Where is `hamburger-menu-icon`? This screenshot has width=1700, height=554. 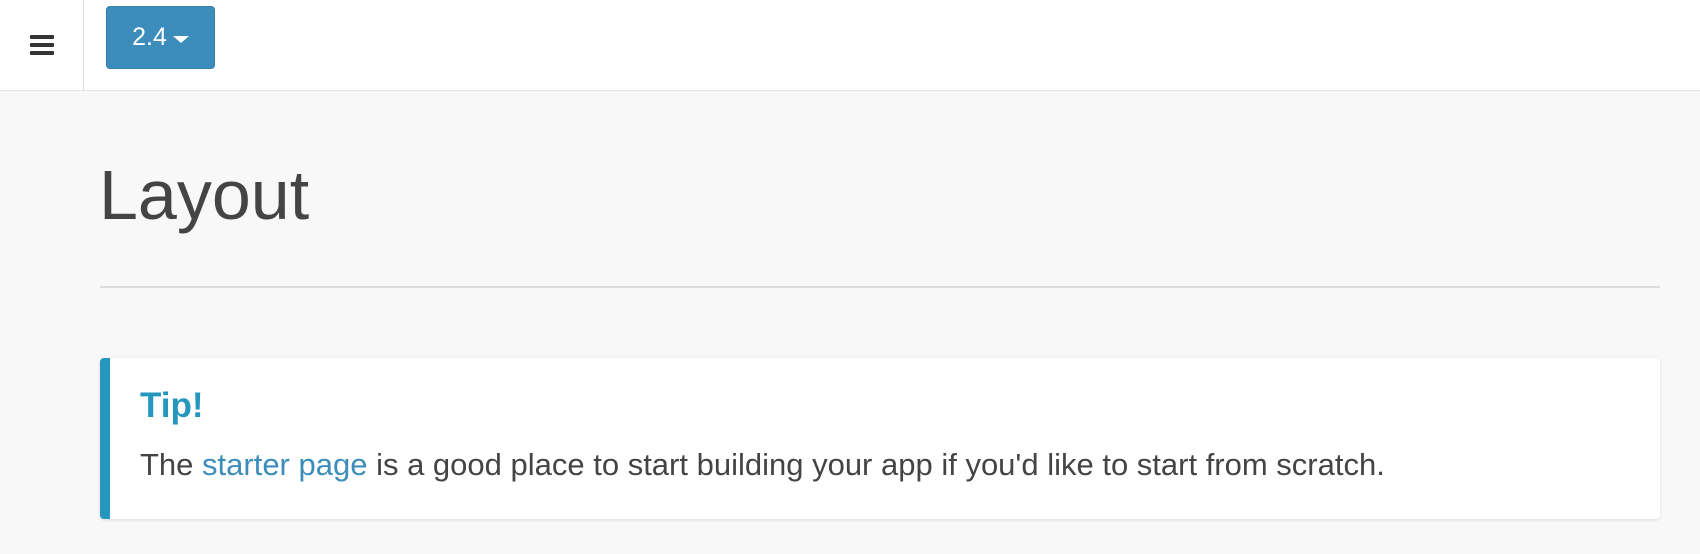
hamburger-menu-icon is located at coordinates (41, 45).